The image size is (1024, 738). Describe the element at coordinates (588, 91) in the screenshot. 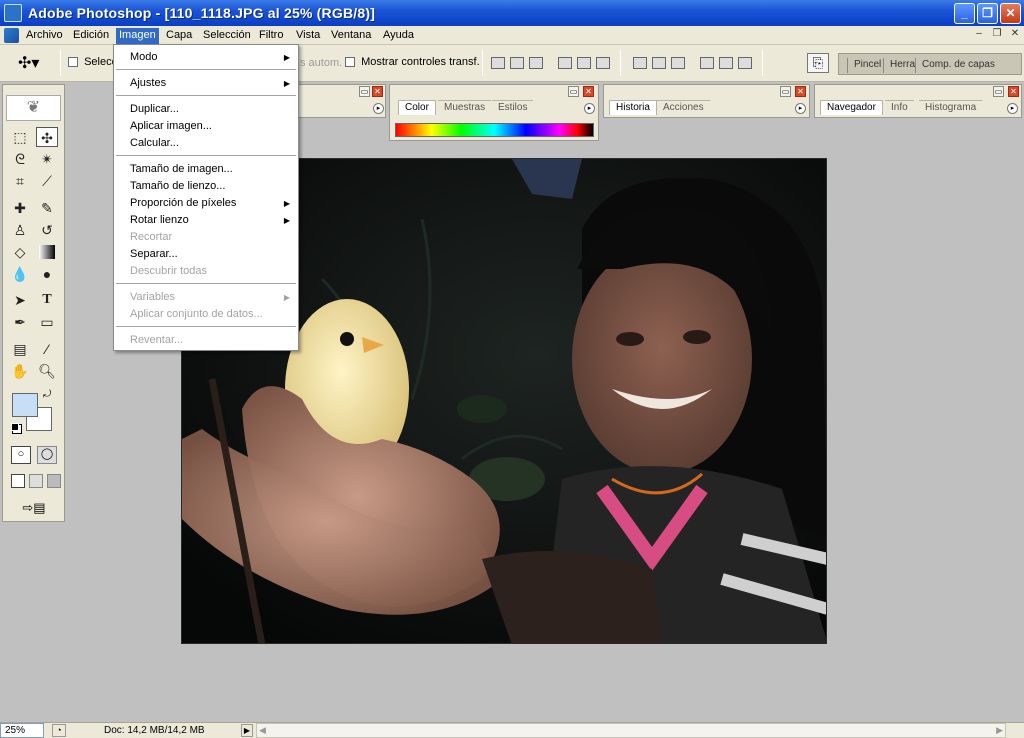

I see `color-palette-close-button: ✕` at that location.